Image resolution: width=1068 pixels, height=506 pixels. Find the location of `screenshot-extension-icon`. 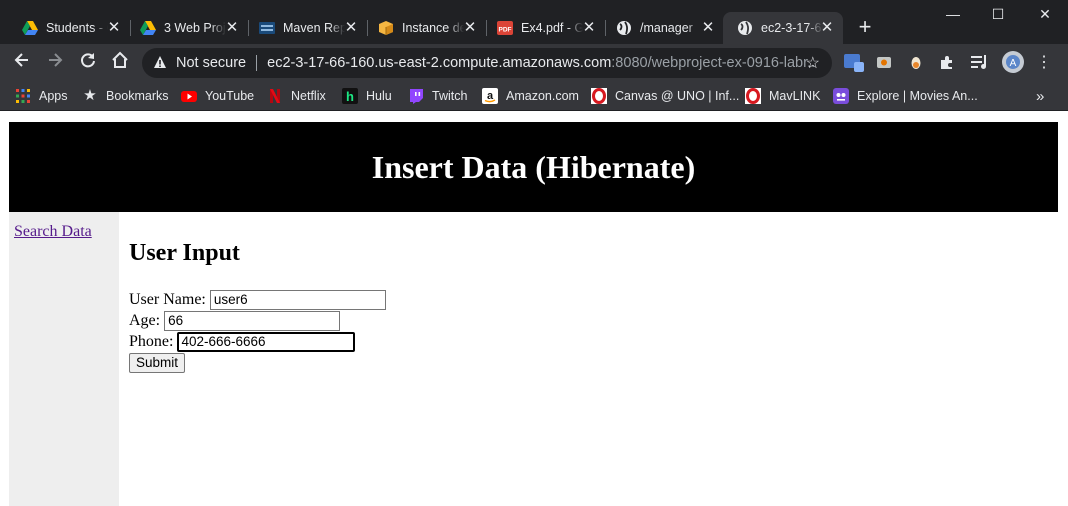

screenshot-extension-icon is located at coordinates (885, 63).